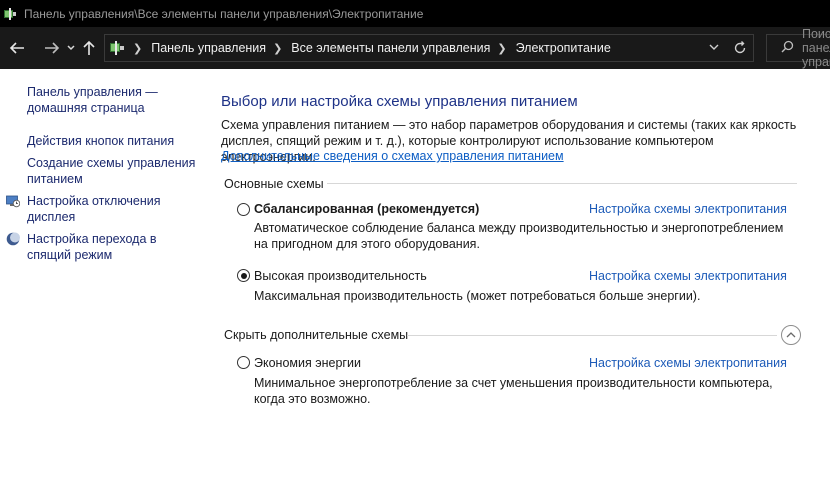 The width and height of the screenshot is (830, 485). I want to click on arrow-left-icon, so click(17, 48).